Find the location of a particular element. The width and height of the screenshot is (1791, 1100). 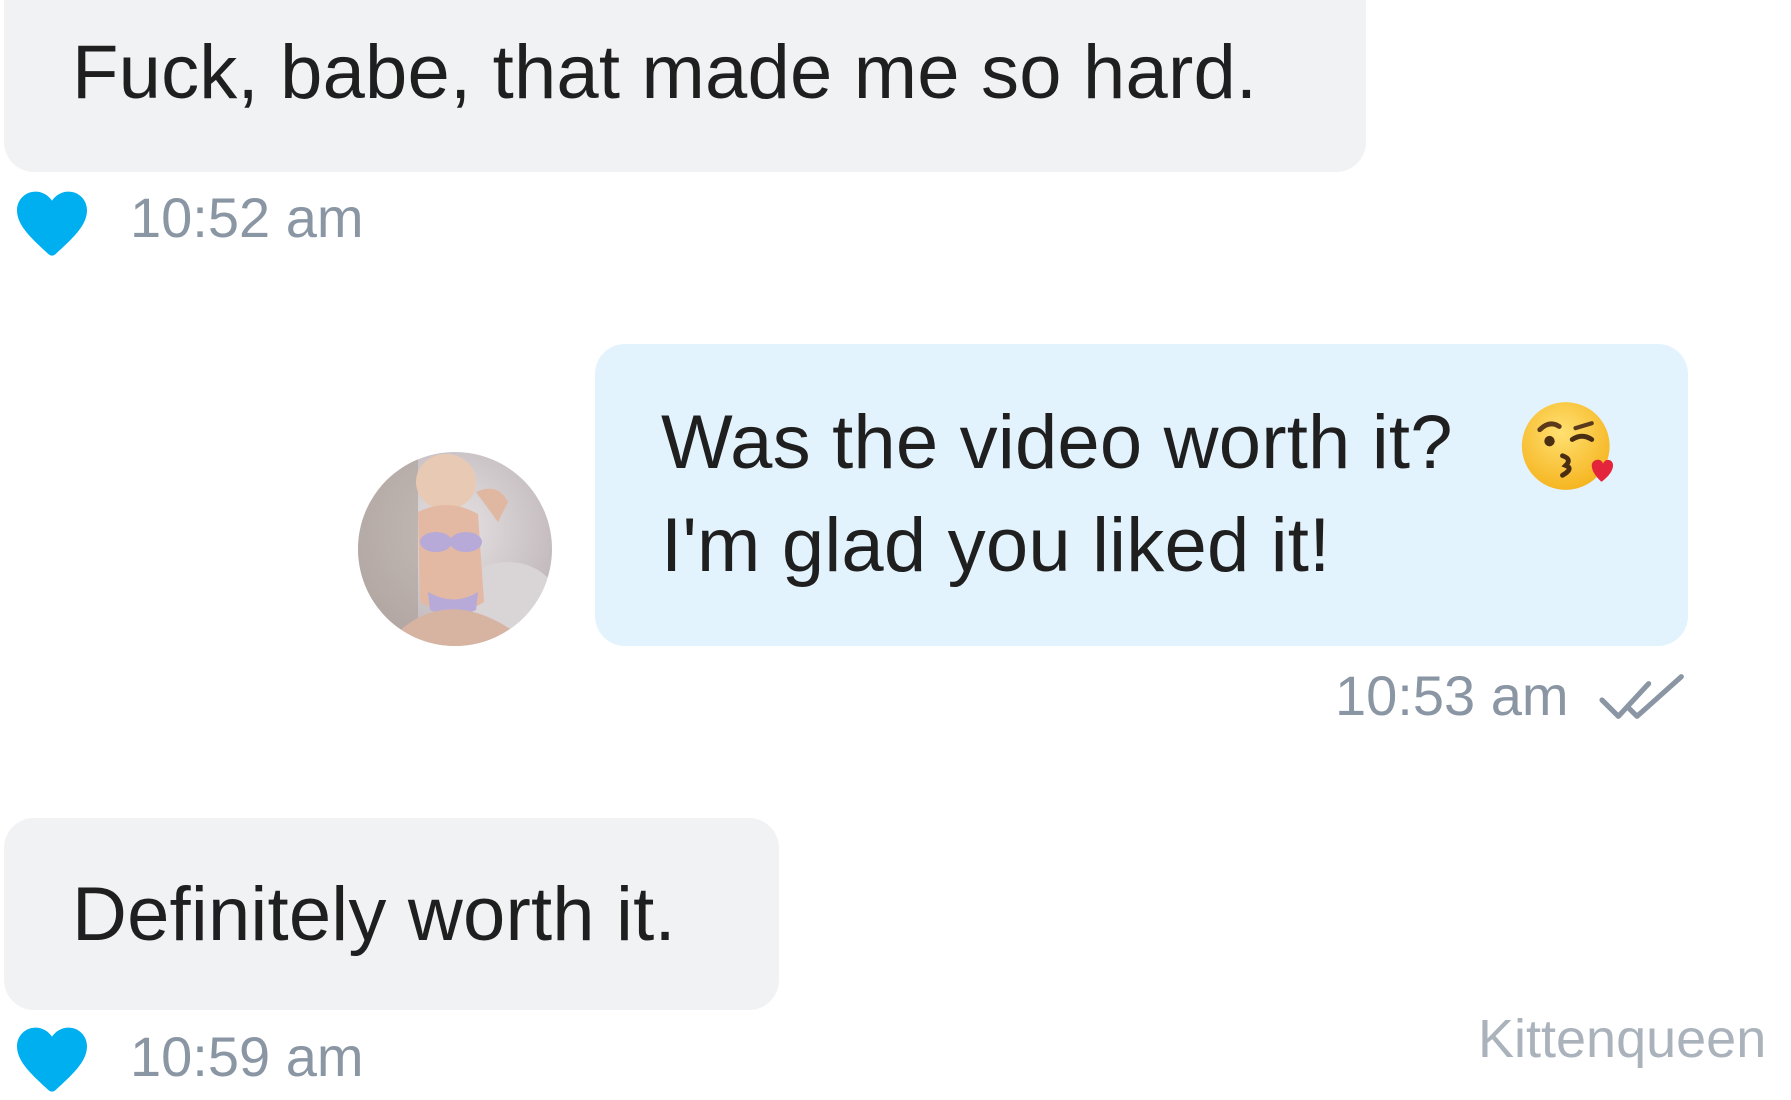

double-check-icon is located at coordinates (1641, 696).